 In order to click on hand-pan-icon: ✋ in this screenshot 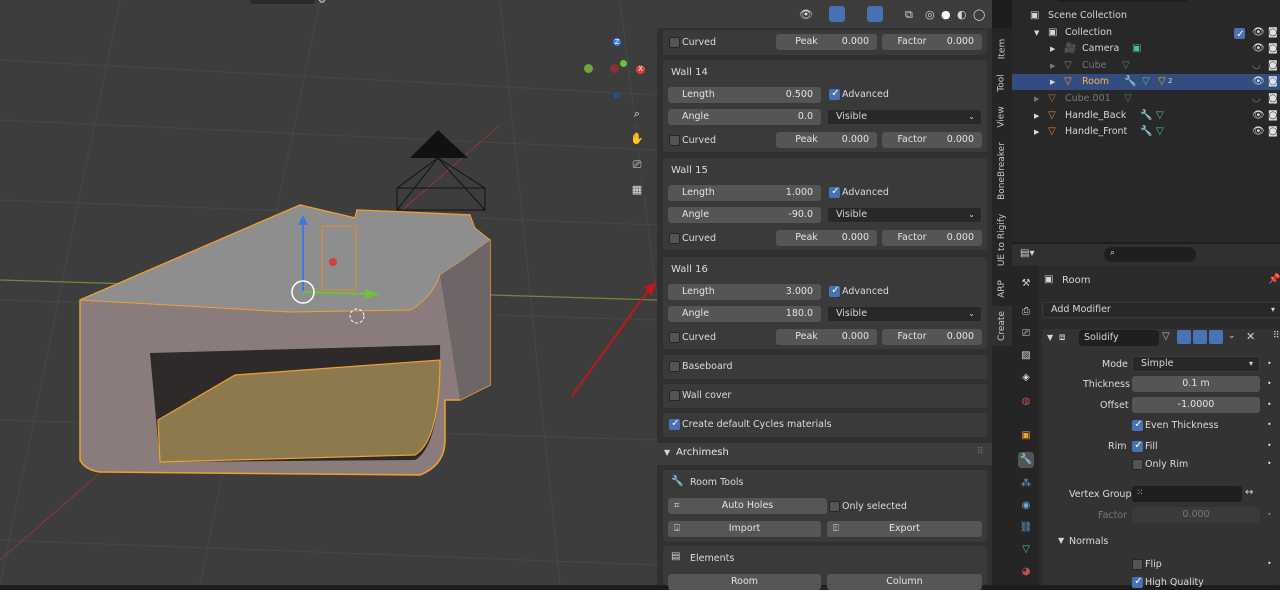, I will do `click(637, 139)`.